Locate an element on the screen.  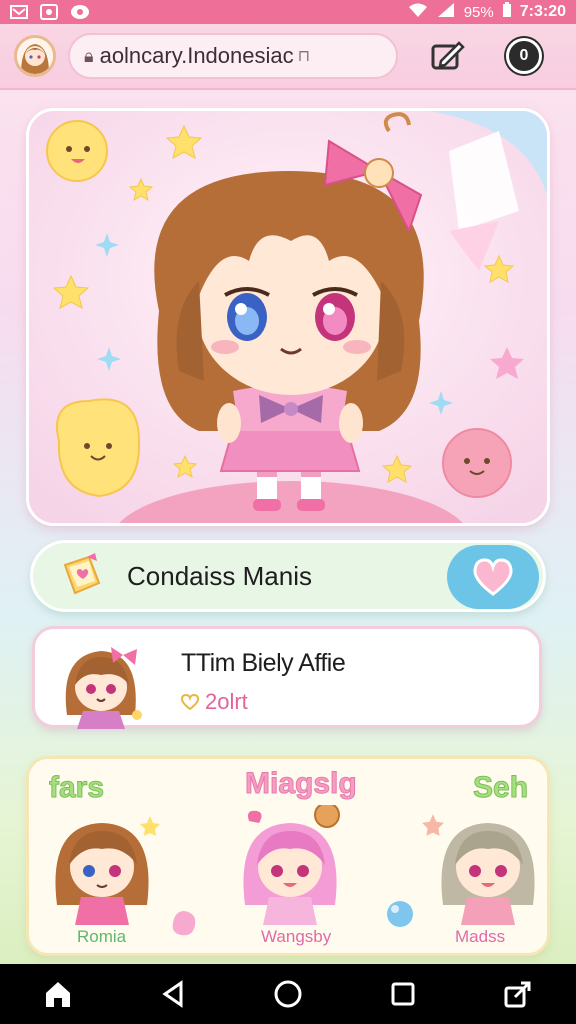
circle-home-button is located at coordinates (288, 994).